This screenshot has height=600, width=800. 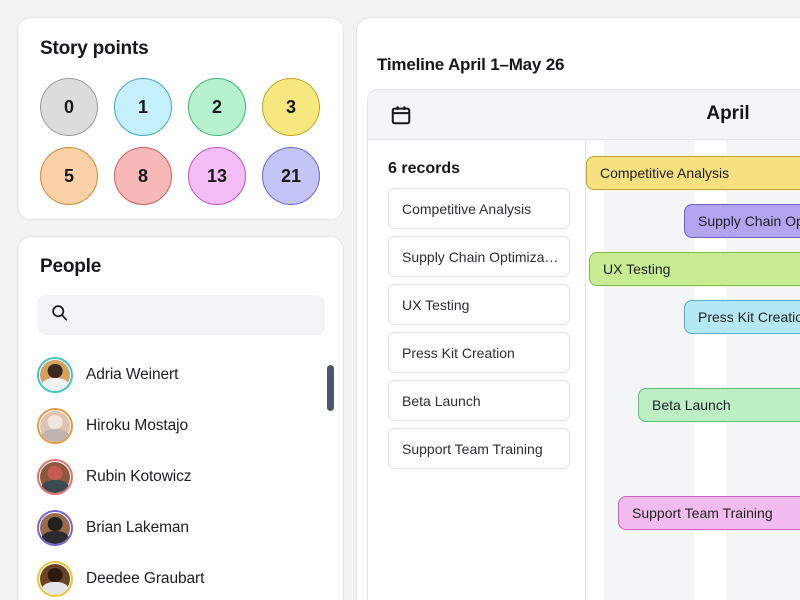 What do you see at coordinates (69, 176) in the screenshot?
I see `story-point-chip: 5` at bounding box center [69, 176].